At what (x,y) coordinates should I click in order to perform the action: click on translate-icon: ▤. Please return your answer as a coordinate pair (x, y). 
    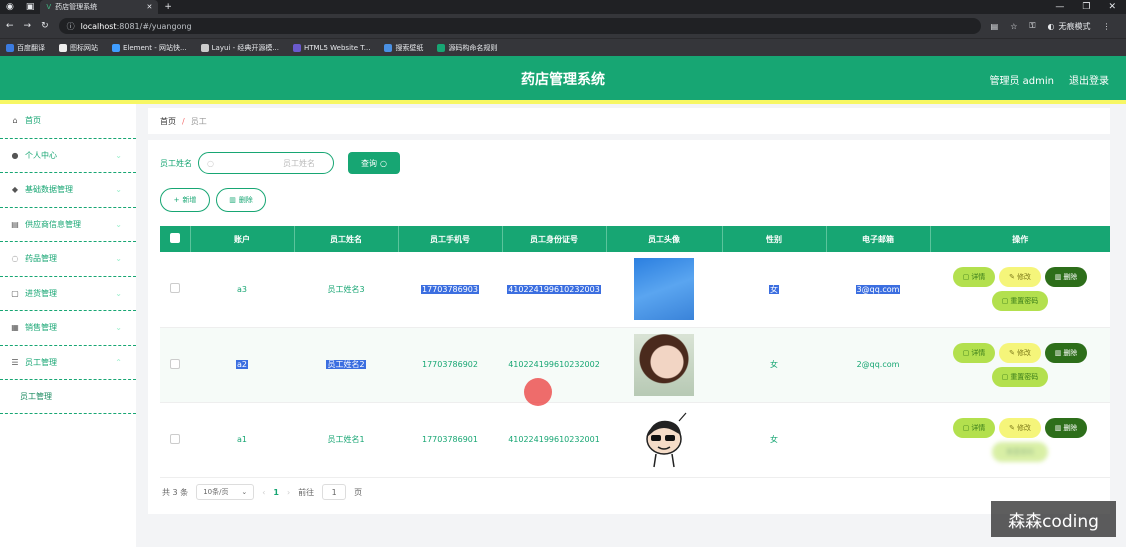
    Looking at the image, I should click on (995, 26).